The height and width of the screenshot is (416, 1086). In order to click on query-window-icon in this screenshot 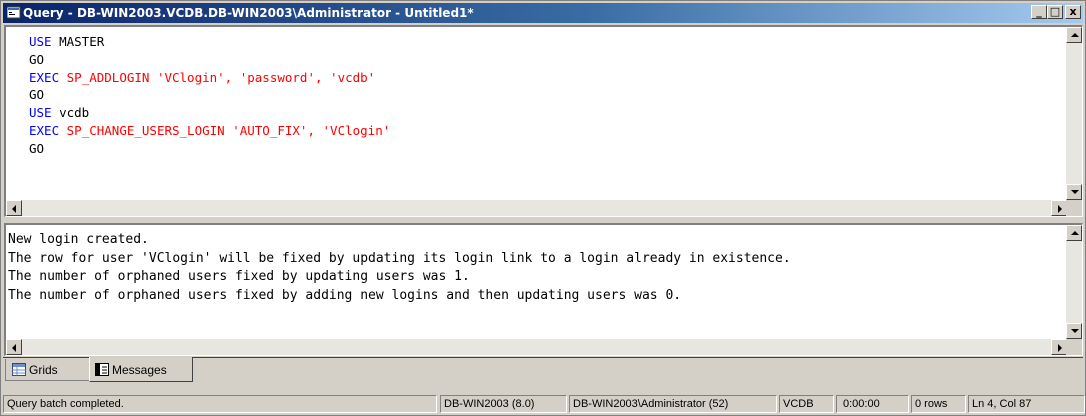, I will do `click(14, 12)`.